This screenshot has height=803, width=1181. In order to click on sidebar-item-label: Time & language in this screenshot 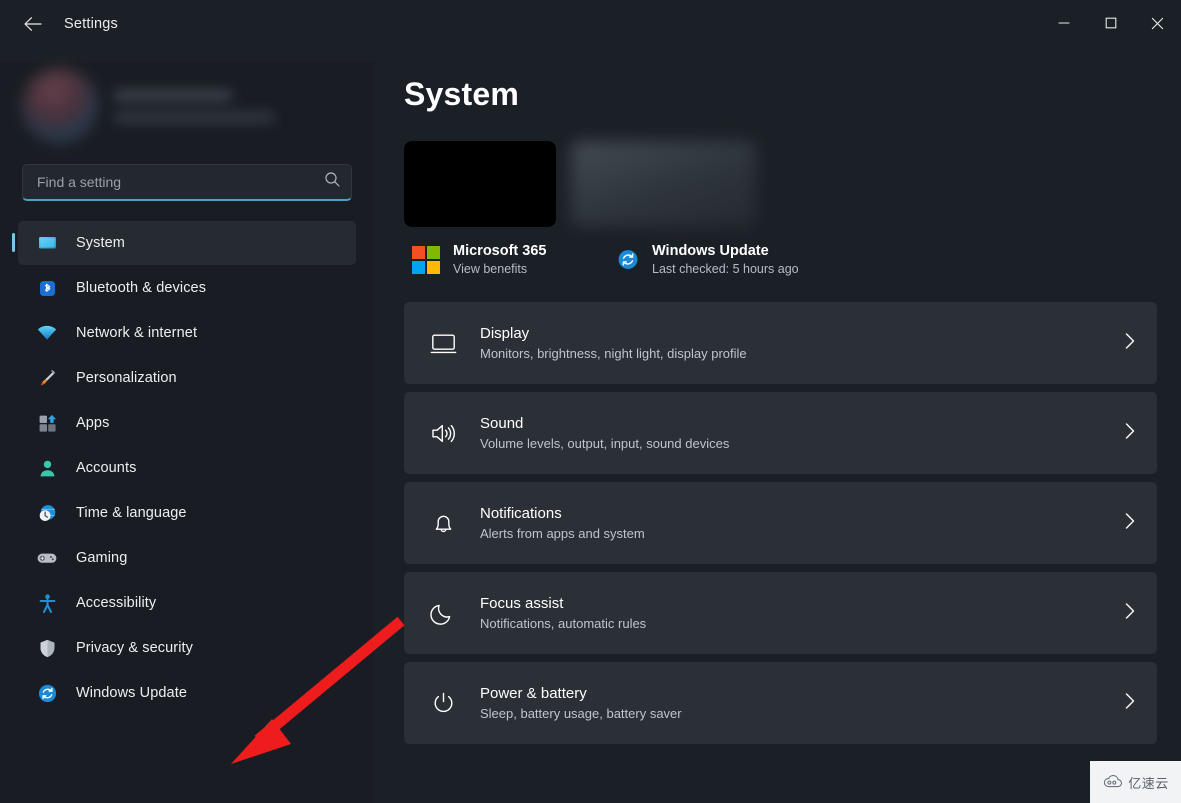, I will do `click(131, 513)`.